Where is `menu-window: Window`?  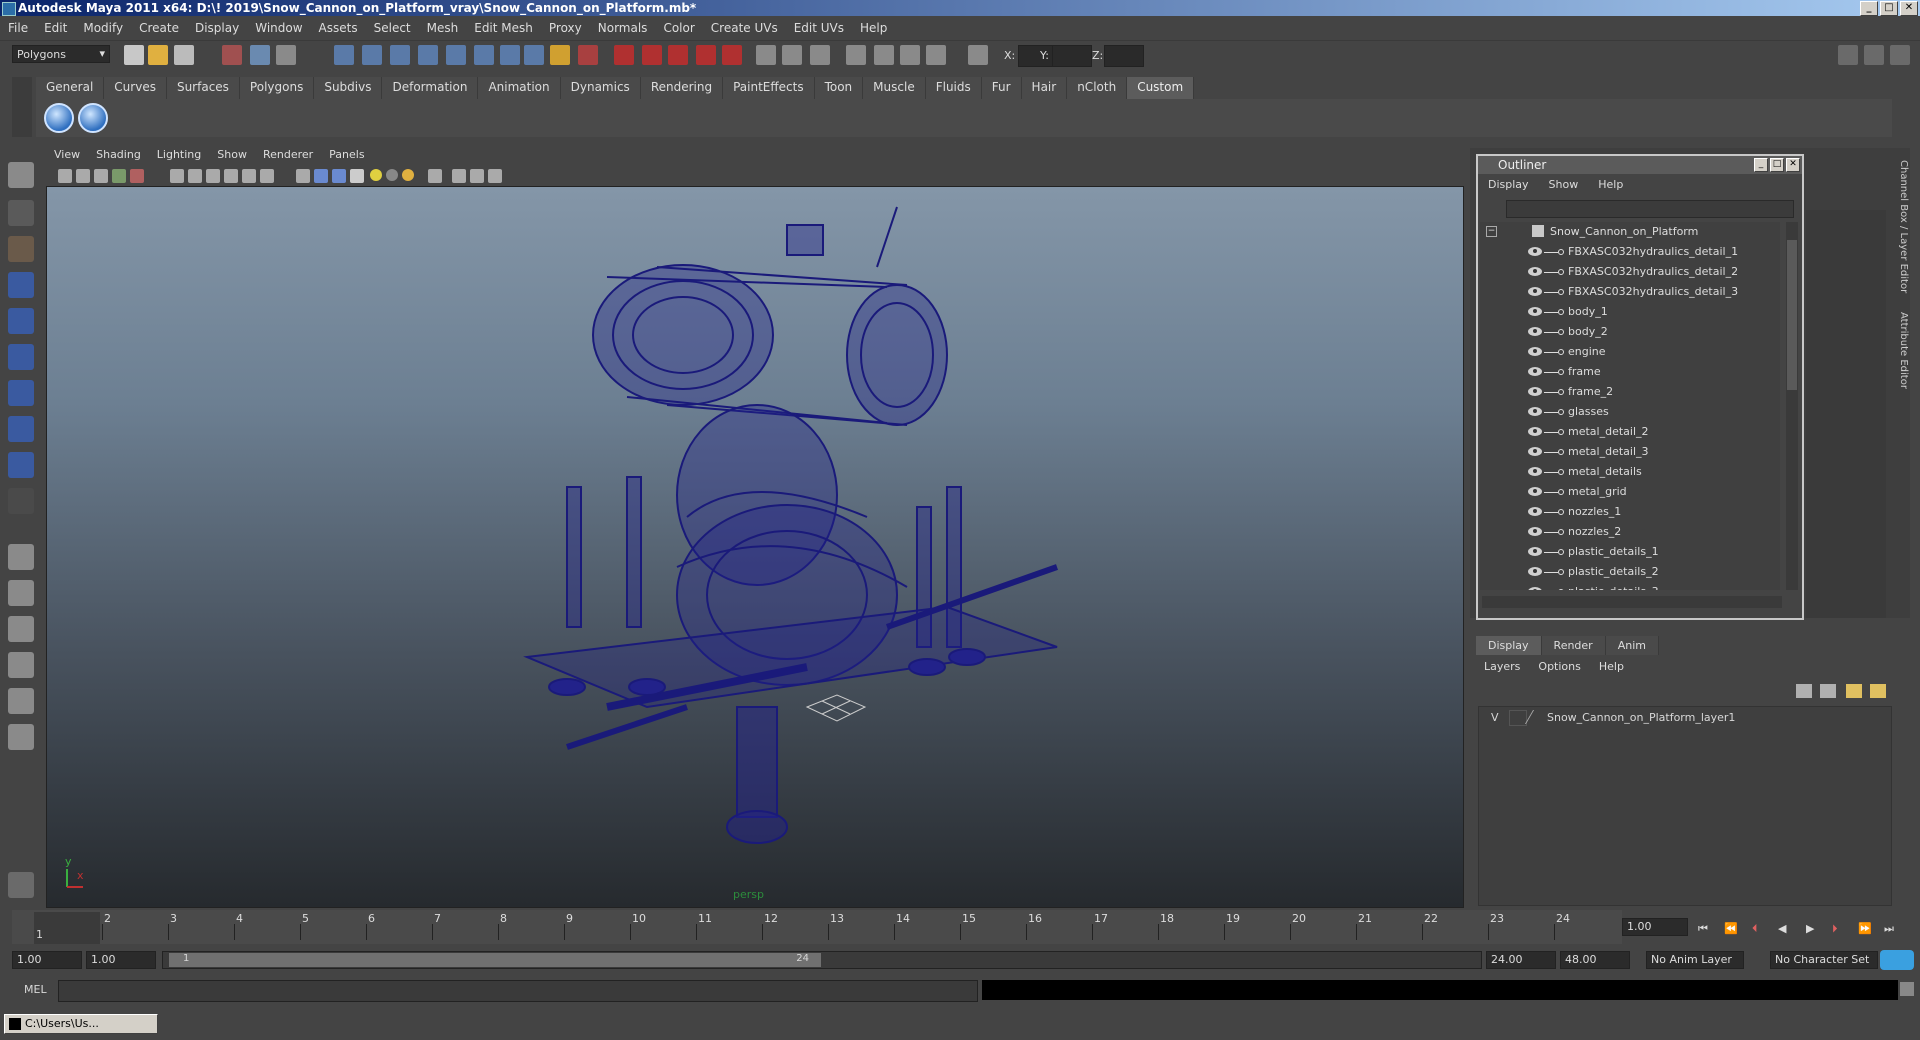
menu-window: Window is located at coordinates (278, 28).